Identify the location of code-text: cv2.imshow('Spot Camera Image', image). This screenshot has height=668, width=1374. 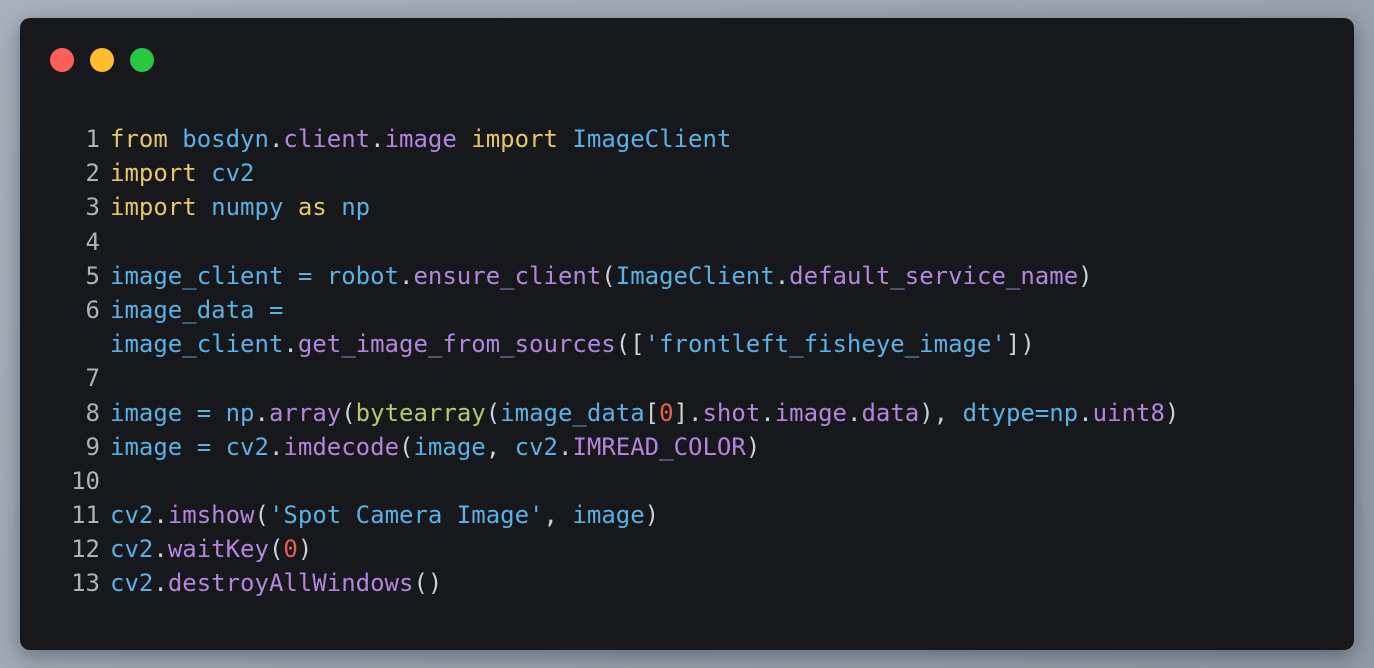
(384, 515).